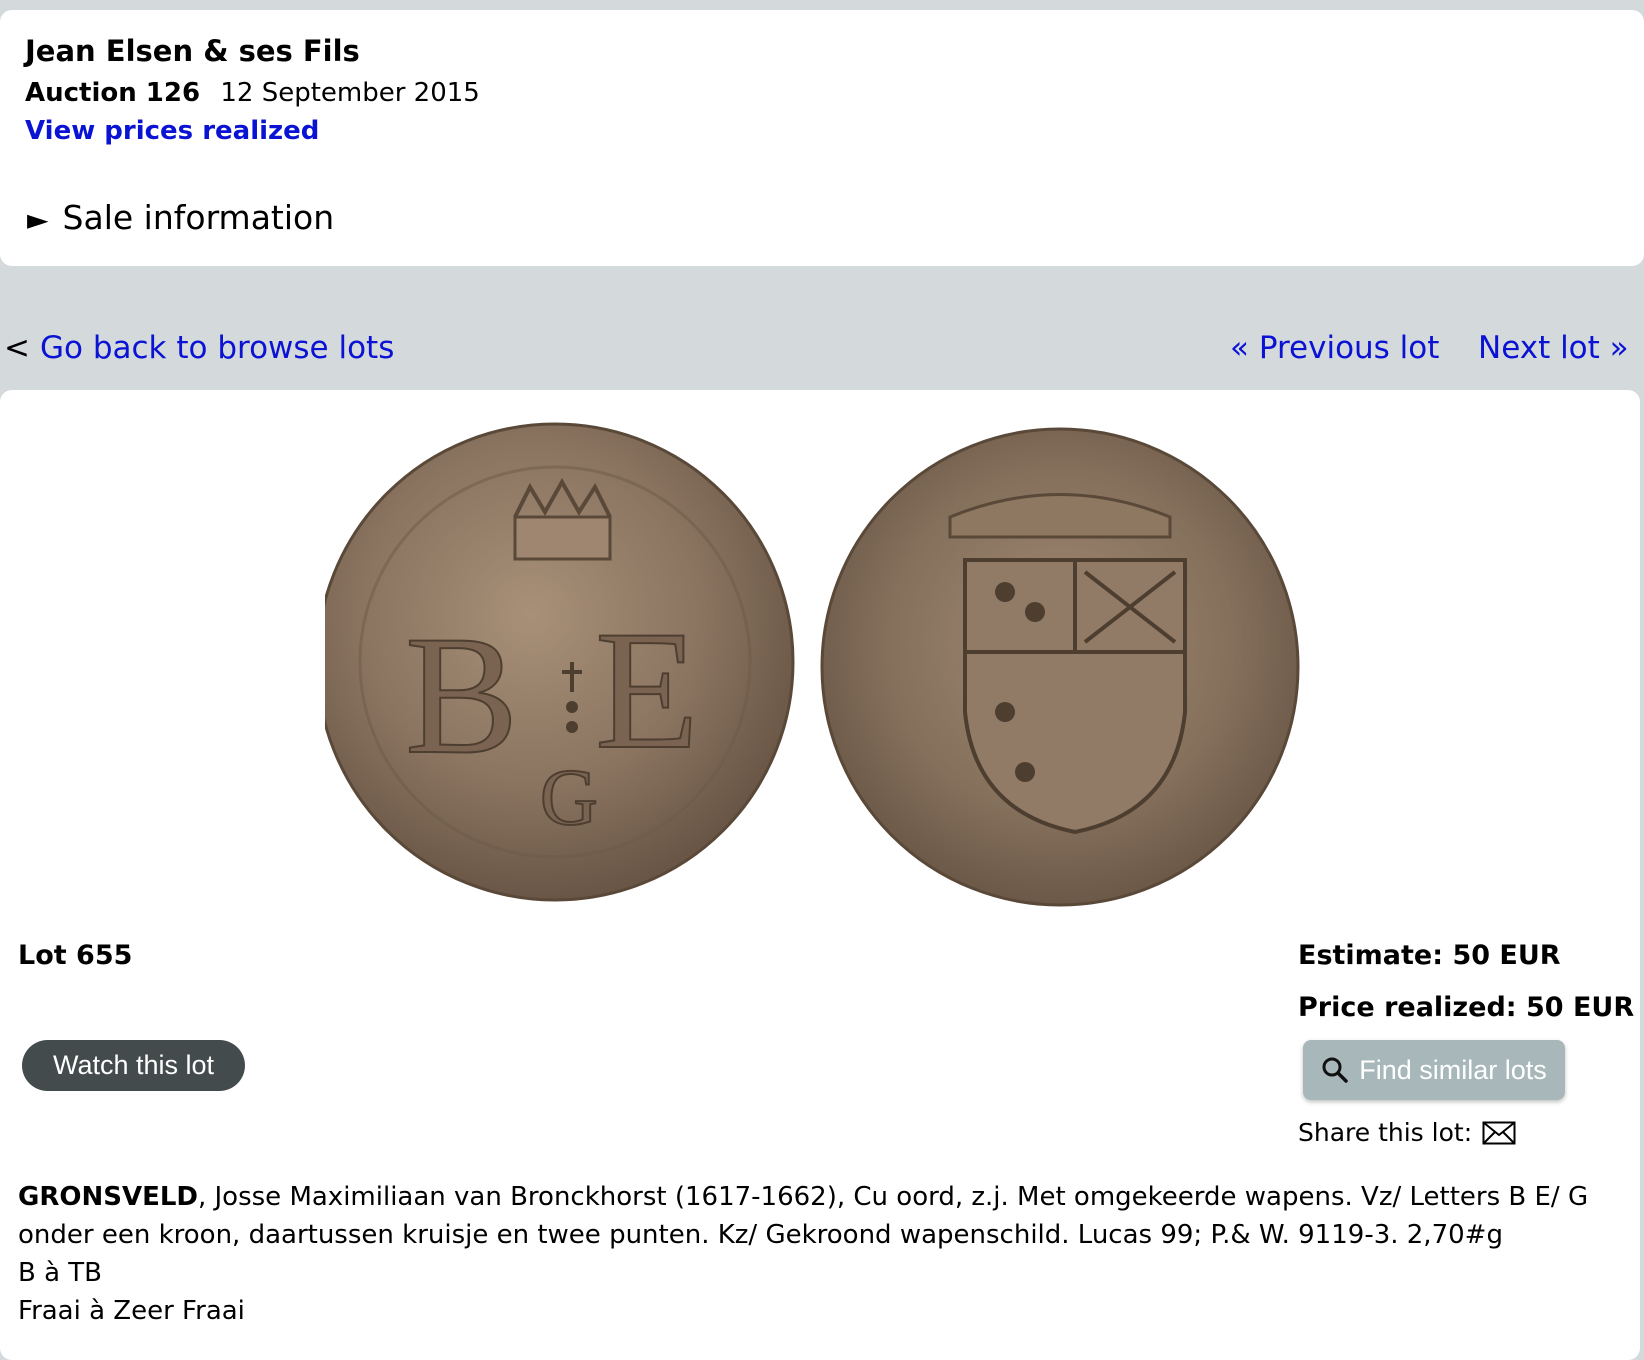 Image resolution: width=1644 pixels, height=1360 pixels. I want to click on share-lot: Share this lot:, so click(1407, 1132).